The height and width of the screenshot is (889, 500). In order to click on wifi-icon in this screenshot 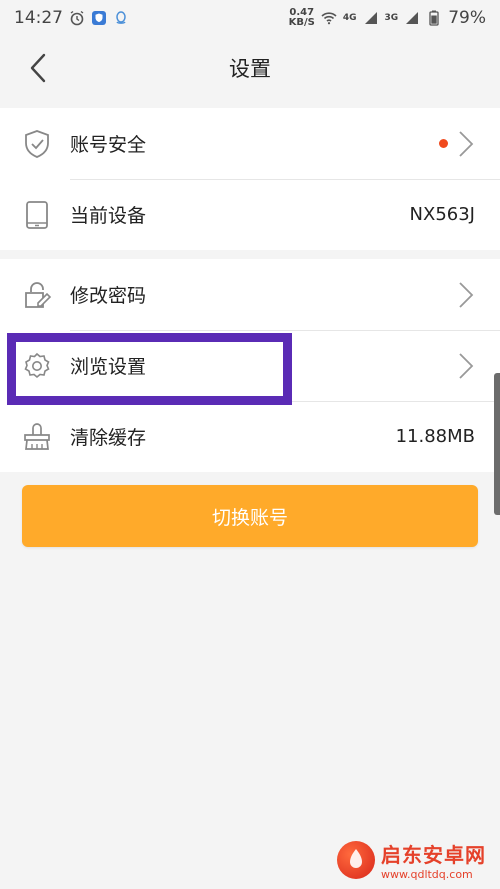, I will do `click(329, 18)`.